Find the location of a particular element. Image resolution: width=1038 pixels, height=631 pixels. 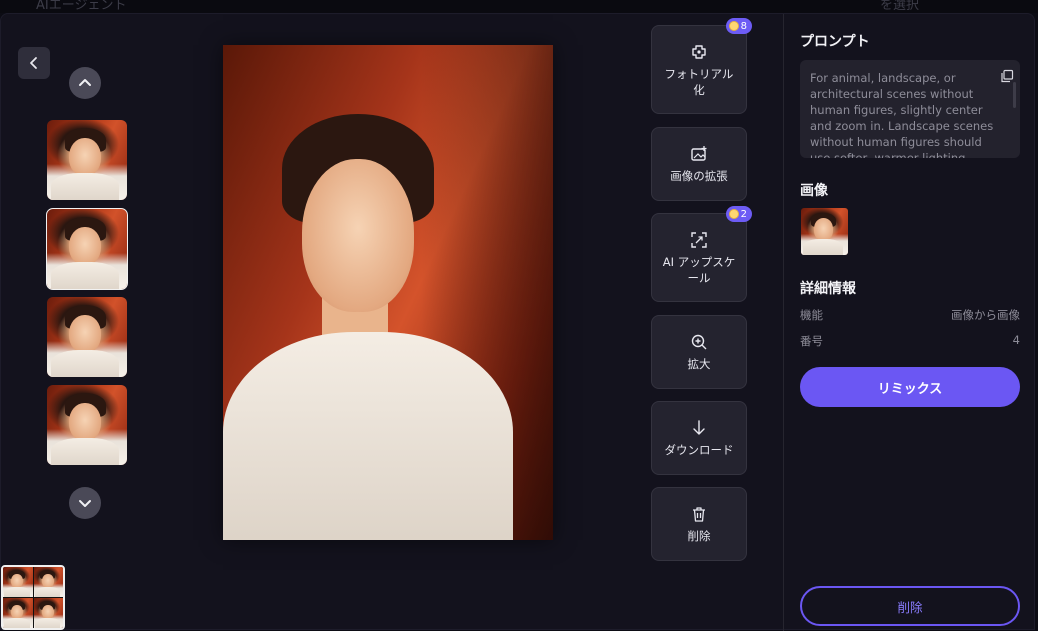

credit-badge: 8 is located at coordinates (738, 26).